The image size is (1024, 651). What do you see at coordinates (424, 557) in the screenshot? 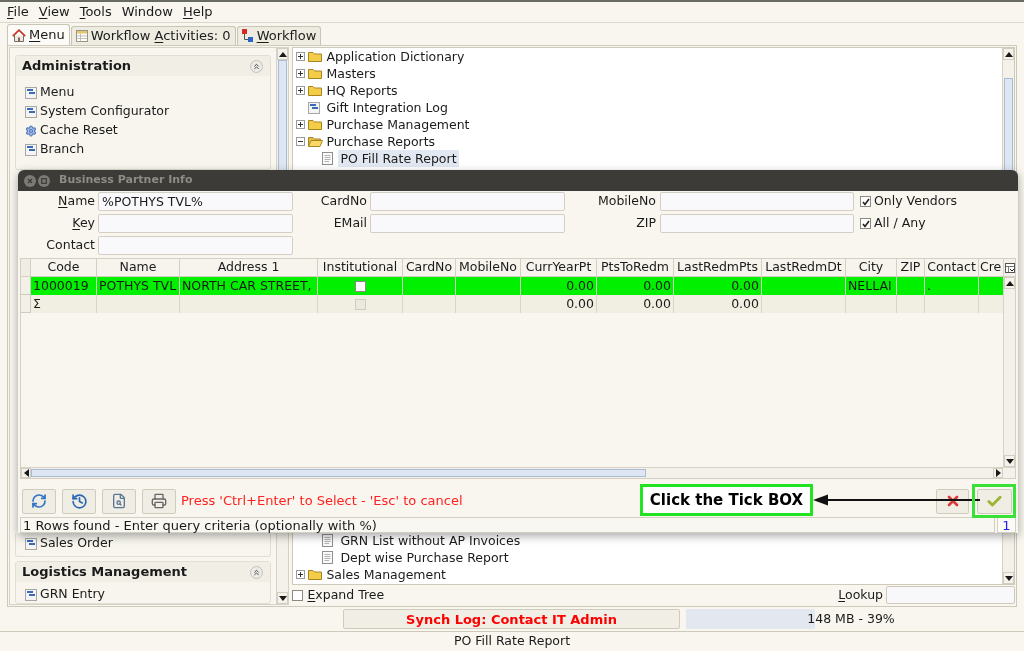
I see `tree-item: Dept wise Purchase Report` at bounding box center [424, 557].